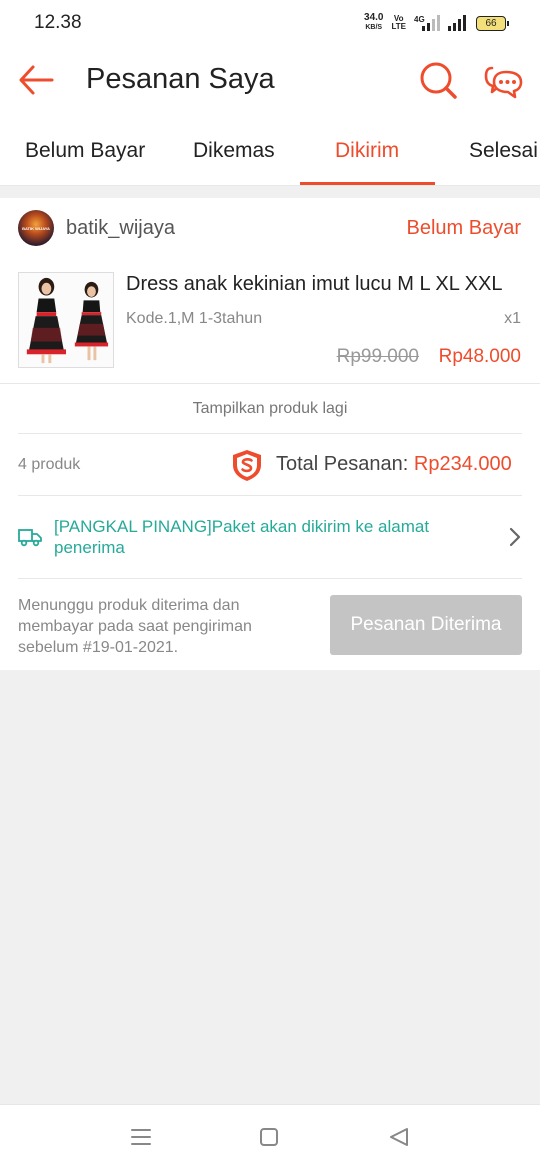  I want to click on final-price: Rp48.000, so click(479, 356).